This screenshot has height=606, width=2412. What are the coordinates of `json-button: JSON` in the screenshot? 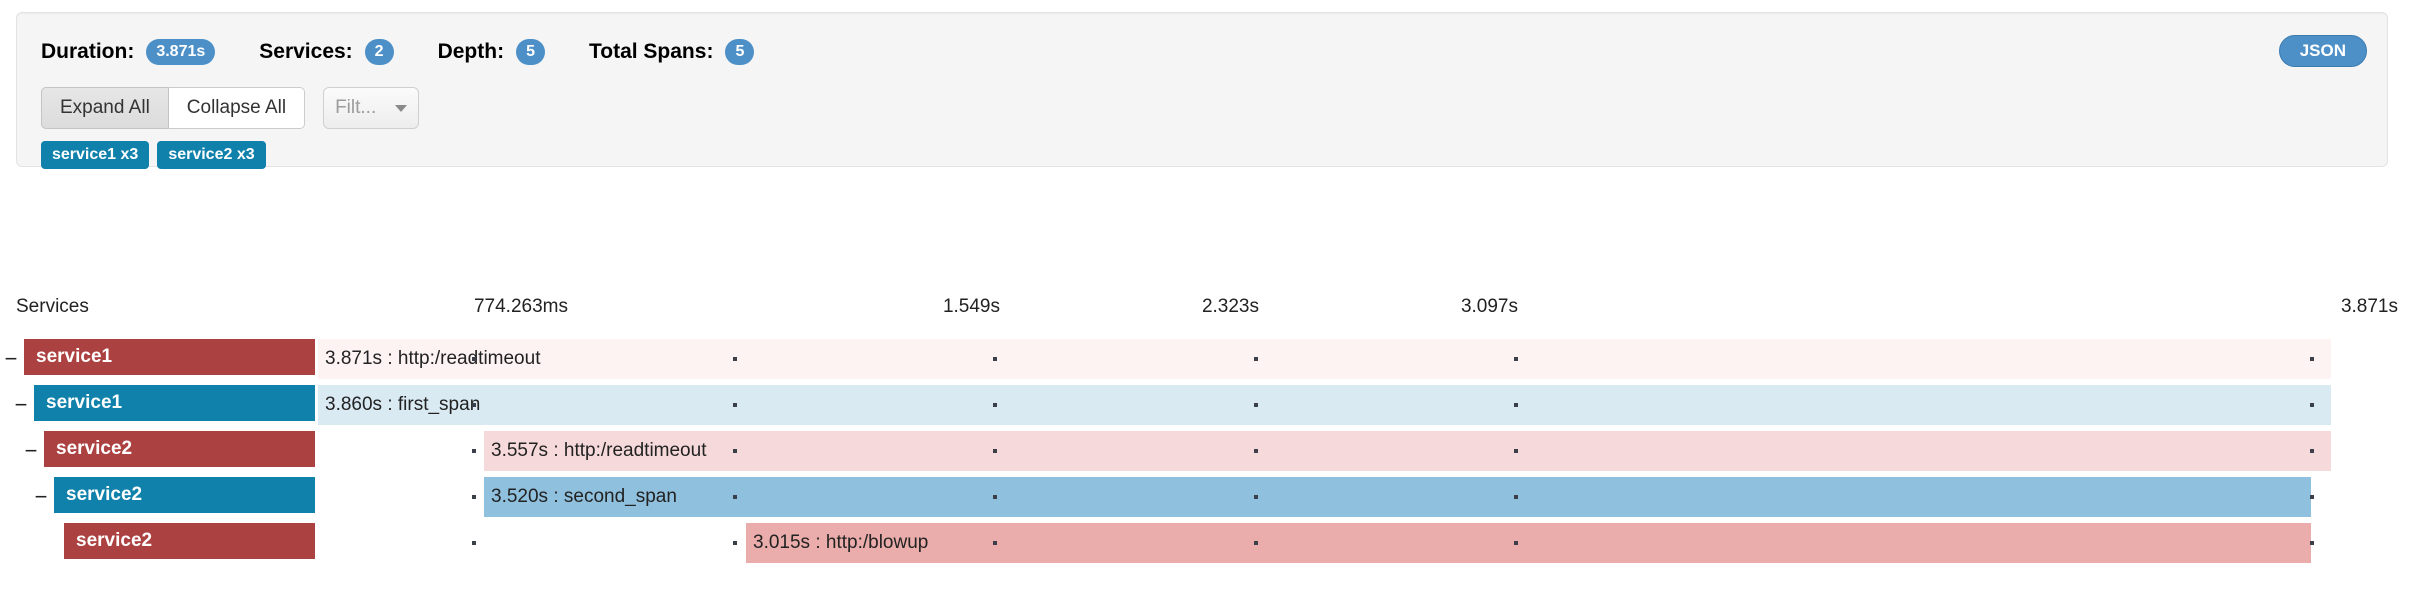 It's located at (2322, 51).